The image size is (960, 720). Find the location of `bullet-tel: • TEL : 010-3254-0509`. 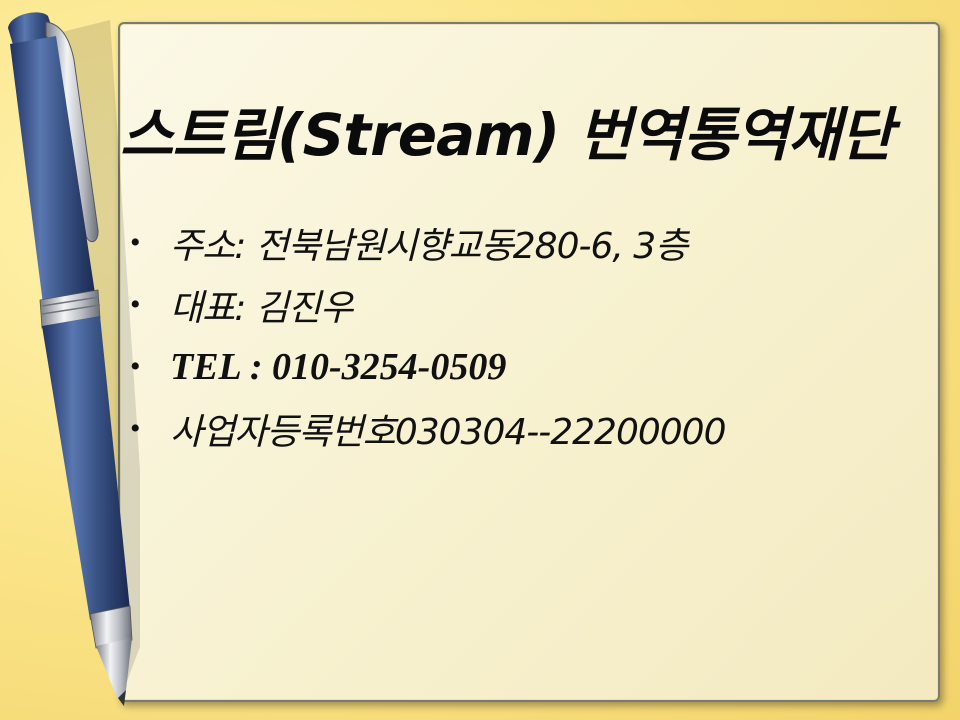

bullet-tel: • TEL : 010-3254-0509 is located at coordinates (510, 367).